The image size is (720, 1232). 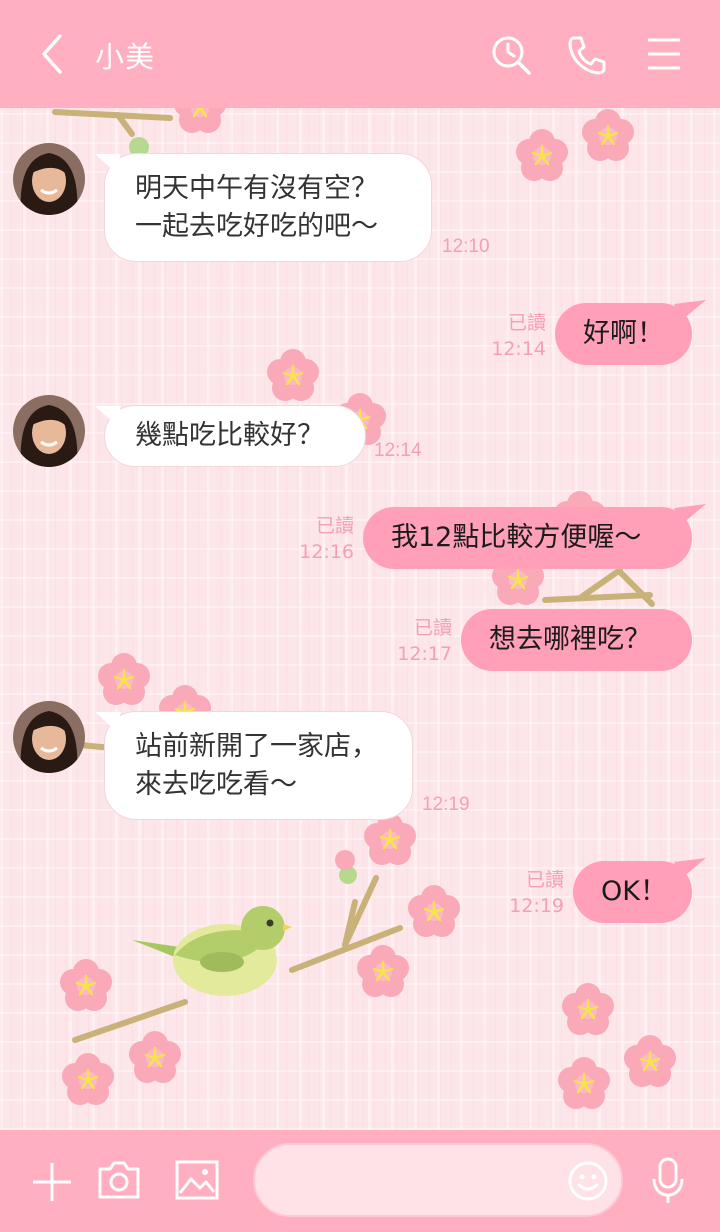 I want to click on message-text: 明天中午有沒有空？ 一起去吃好吃的吧〜, so click(x=256, y=207).